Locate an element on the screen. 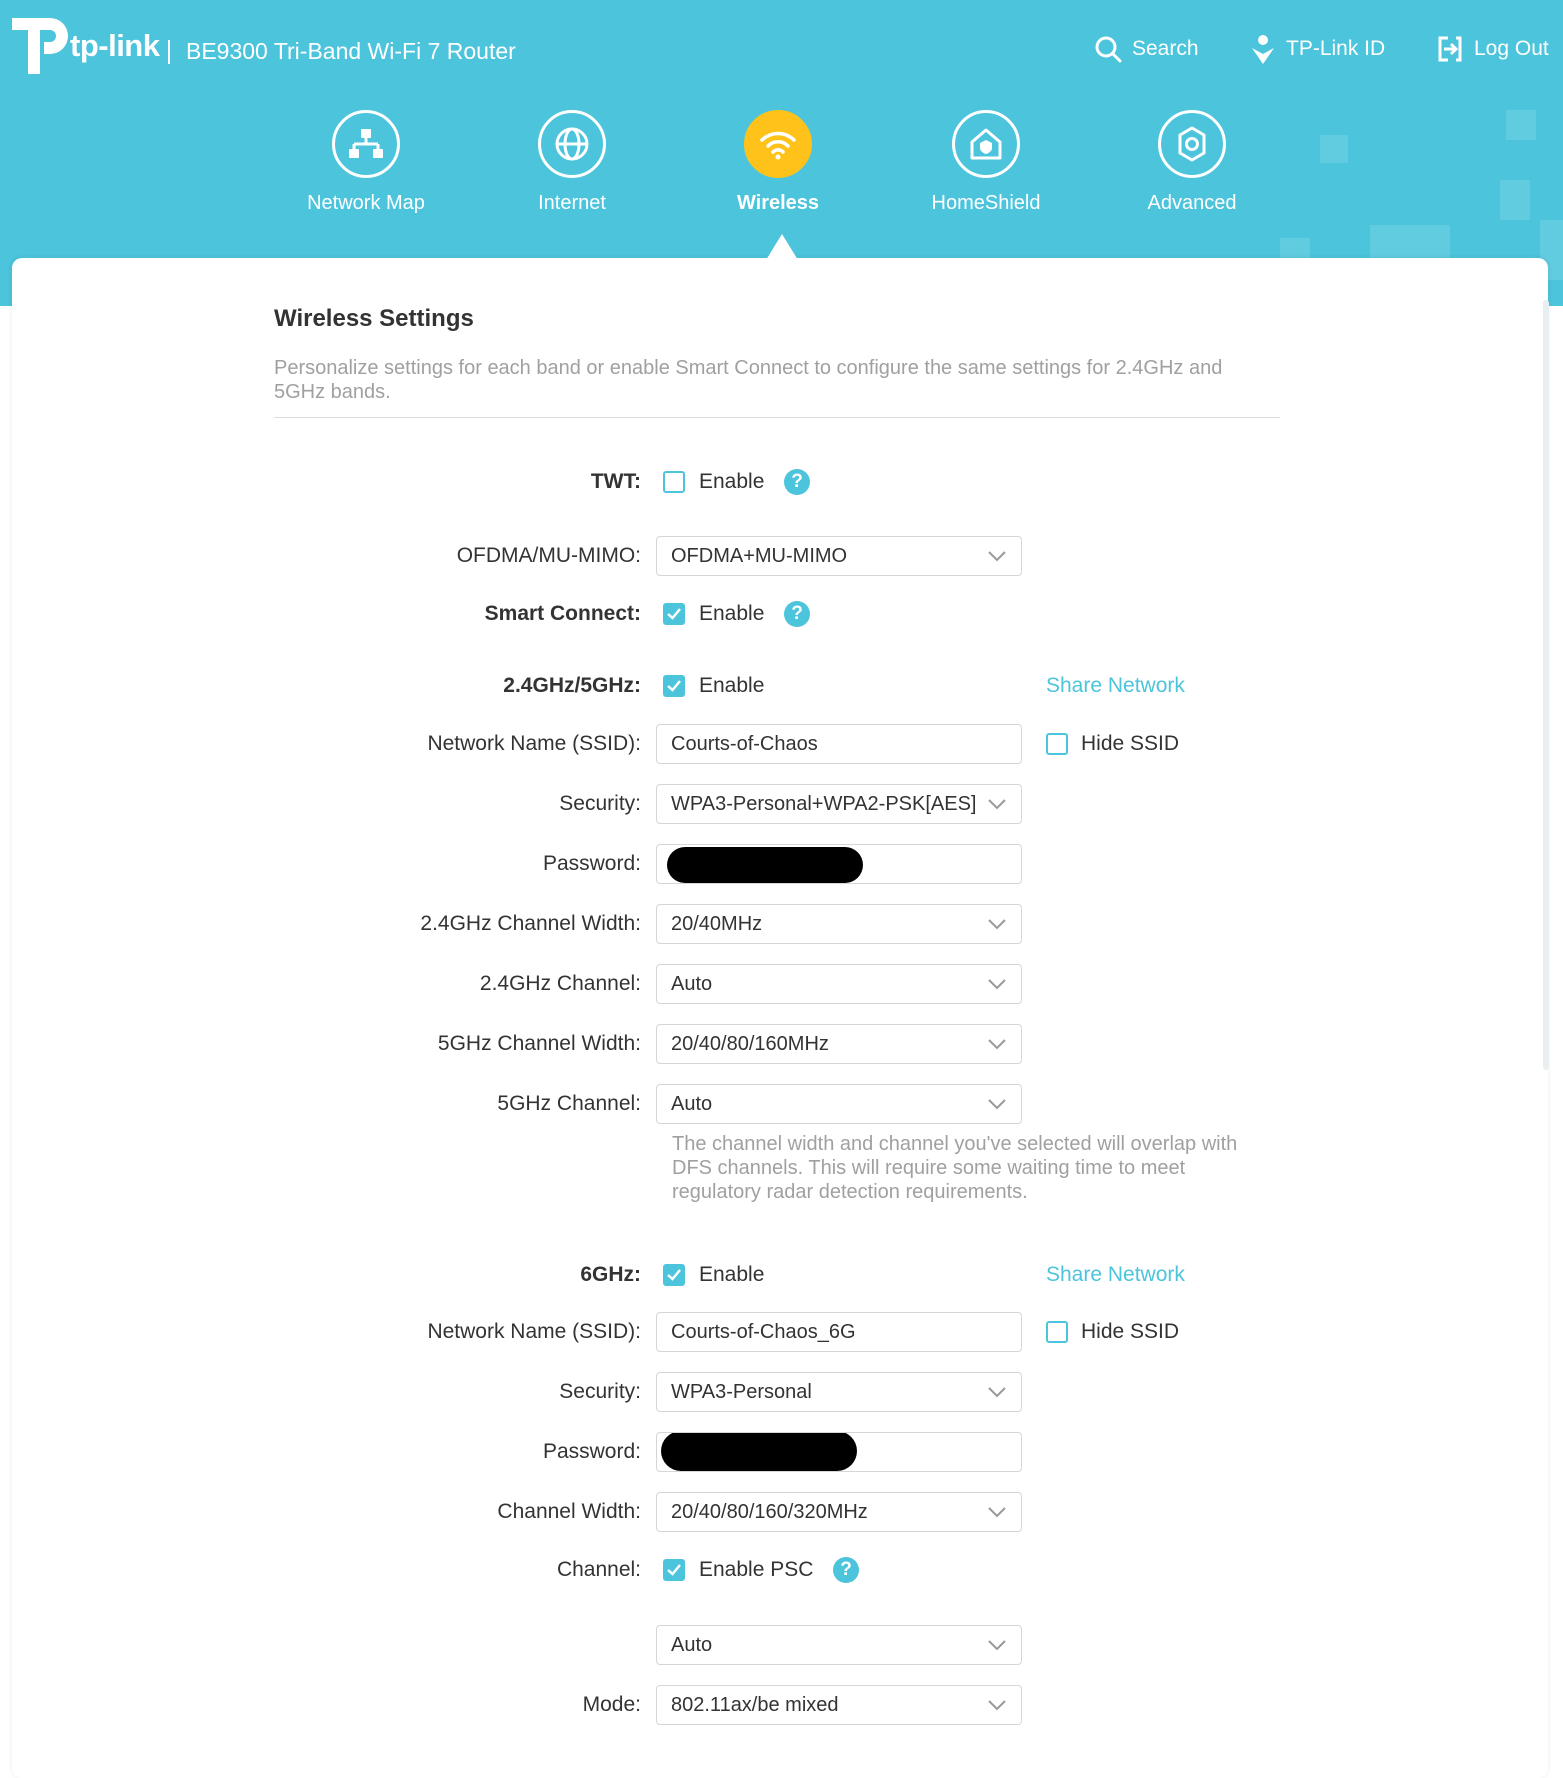  tplink-id-link: TP-Link ID is located at coordinates (1317, 49).